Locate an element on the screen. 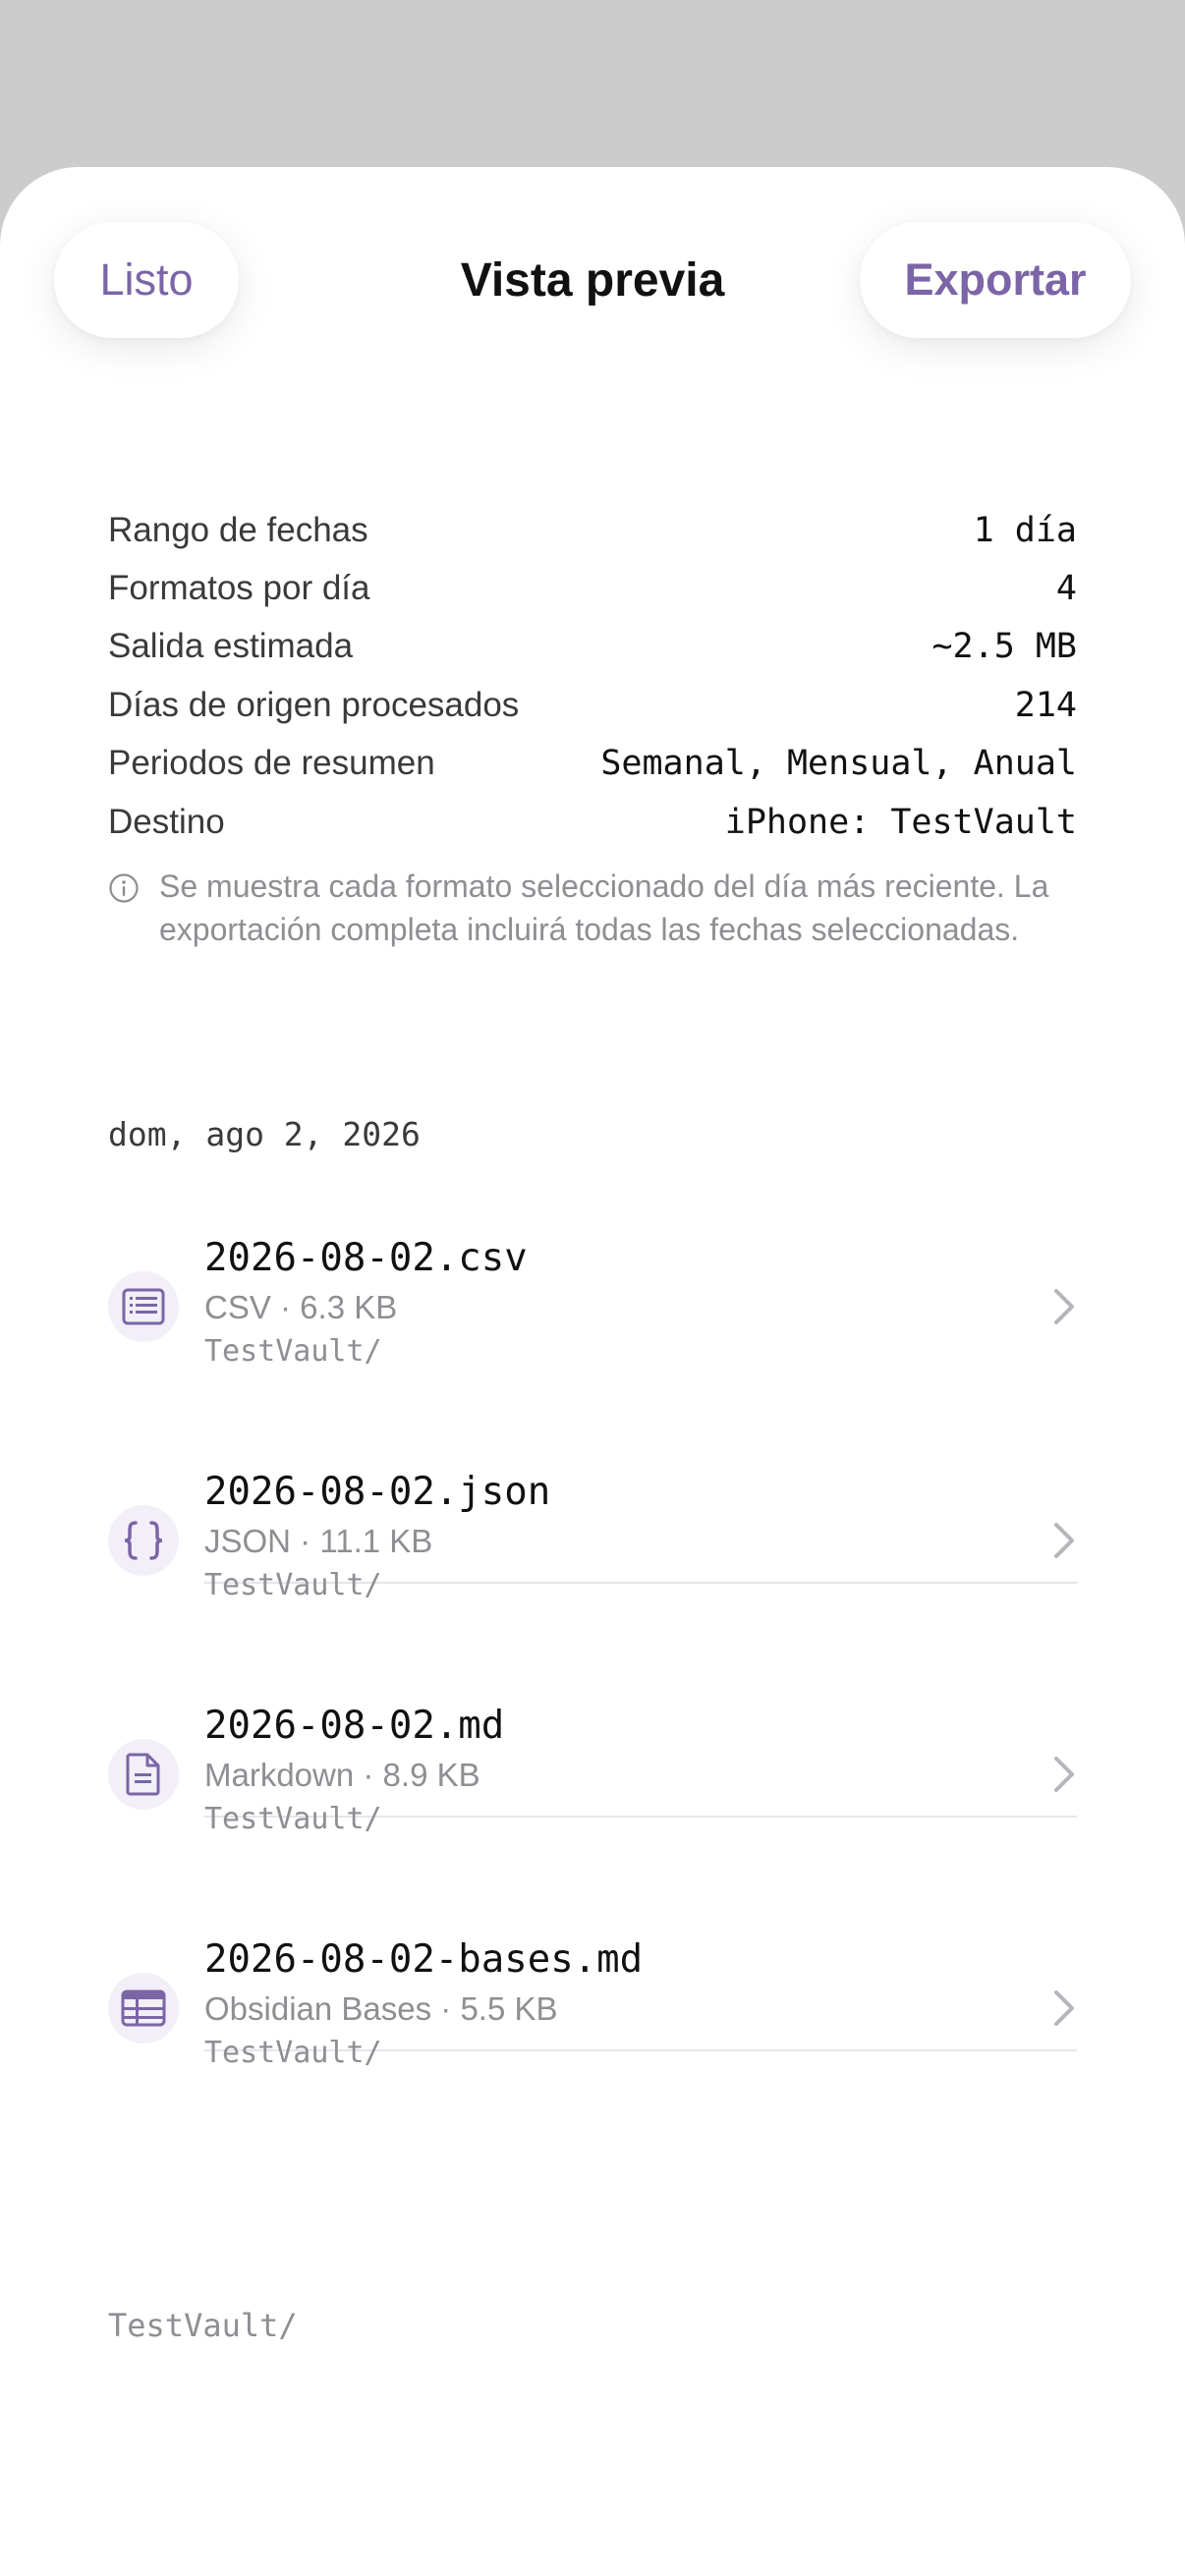 The height and width of the screenshot is (2576, 1185). summary-value: ~2.5 MB is located at coordinates (1004, 647).